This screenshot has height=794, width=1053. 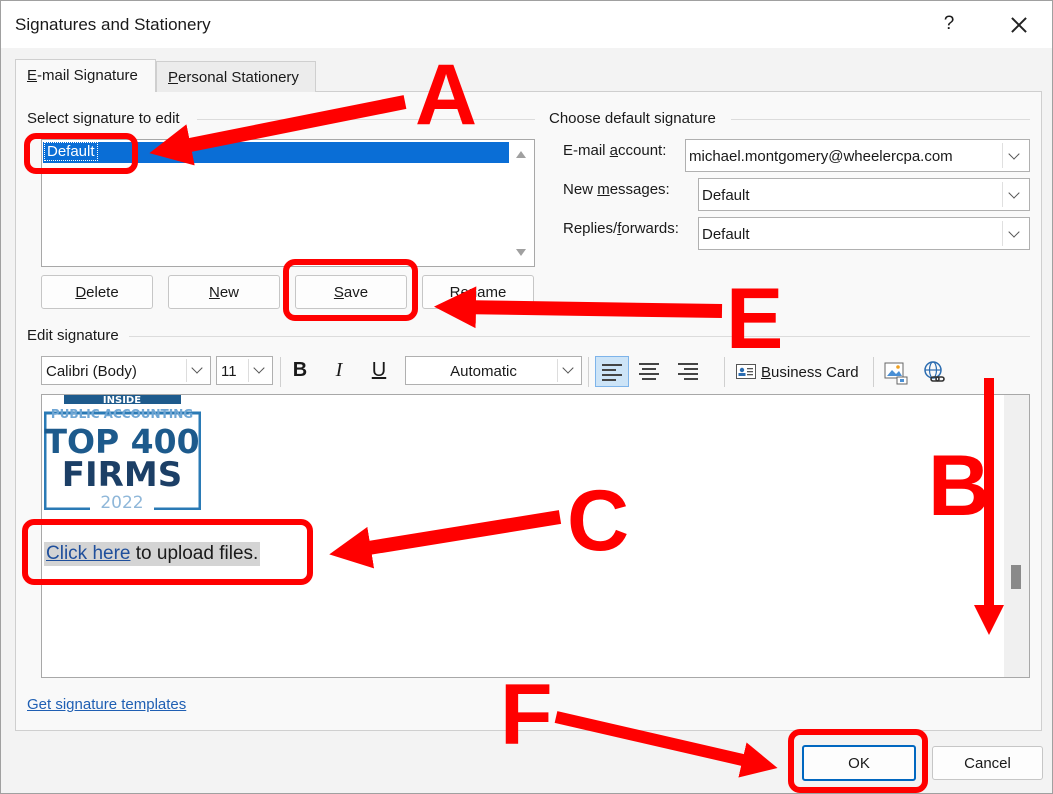 What do you see at coordinates (612, 371) in the screenshot?
I see `align-left-icon` at bounding box center [612, 371].